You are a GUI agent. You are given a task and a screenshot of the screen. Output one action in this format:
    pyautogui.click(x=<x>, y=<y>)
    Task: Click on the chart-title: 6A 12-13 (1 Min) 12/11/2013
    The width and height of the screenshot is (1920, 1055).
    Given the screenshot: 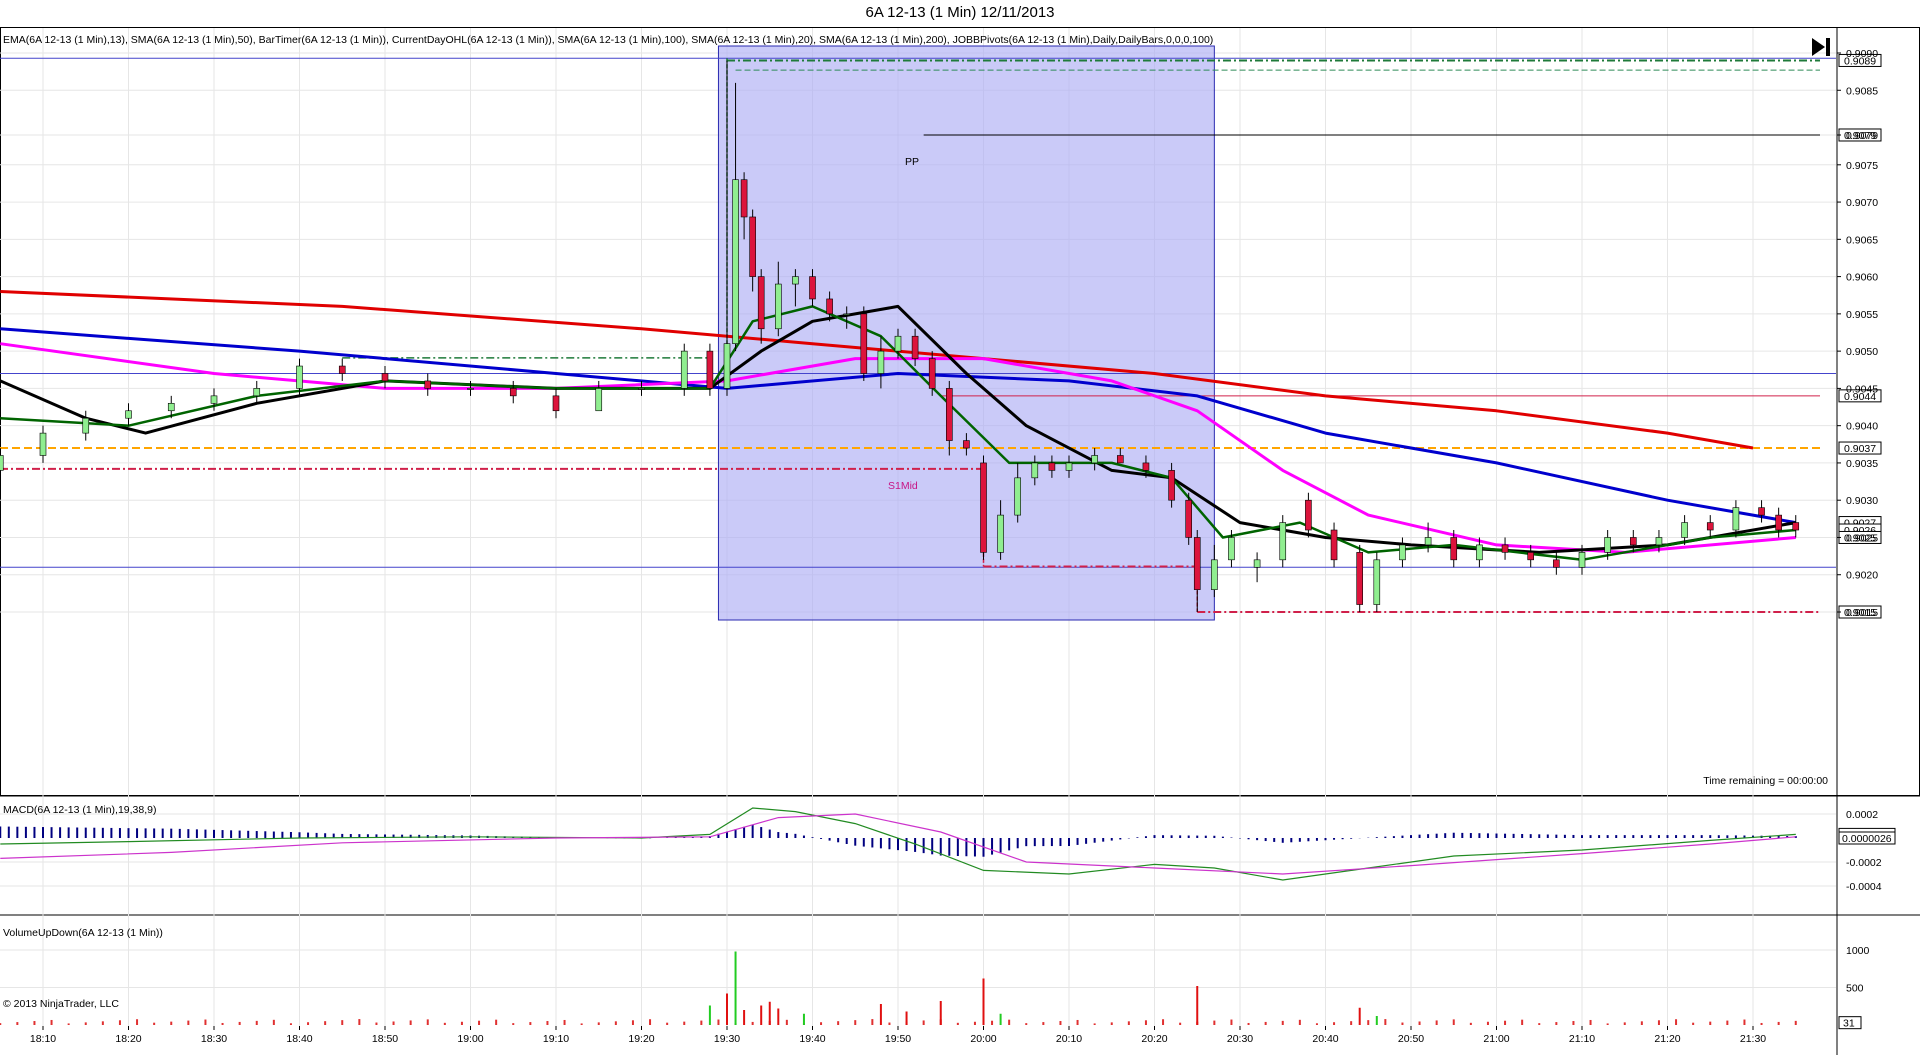 What is the action you would take?
    pyautogui.click(x=960, y=12)
    